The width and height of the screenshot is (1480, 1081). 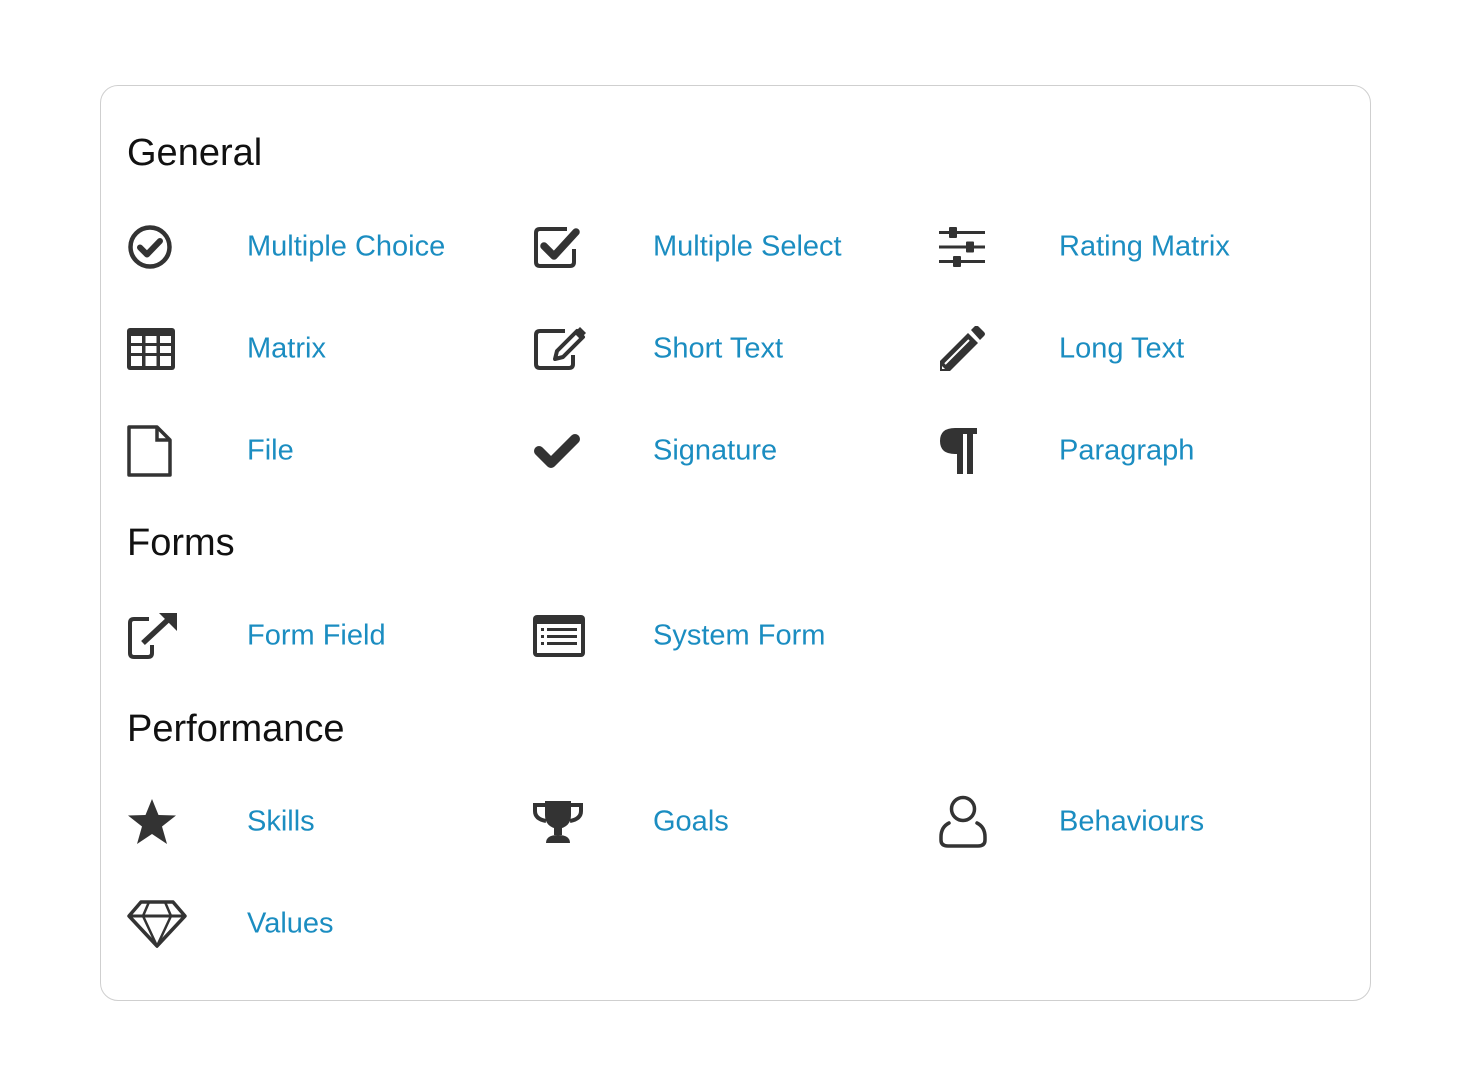 I want to click on user-icon, so click(x=969, y=822).